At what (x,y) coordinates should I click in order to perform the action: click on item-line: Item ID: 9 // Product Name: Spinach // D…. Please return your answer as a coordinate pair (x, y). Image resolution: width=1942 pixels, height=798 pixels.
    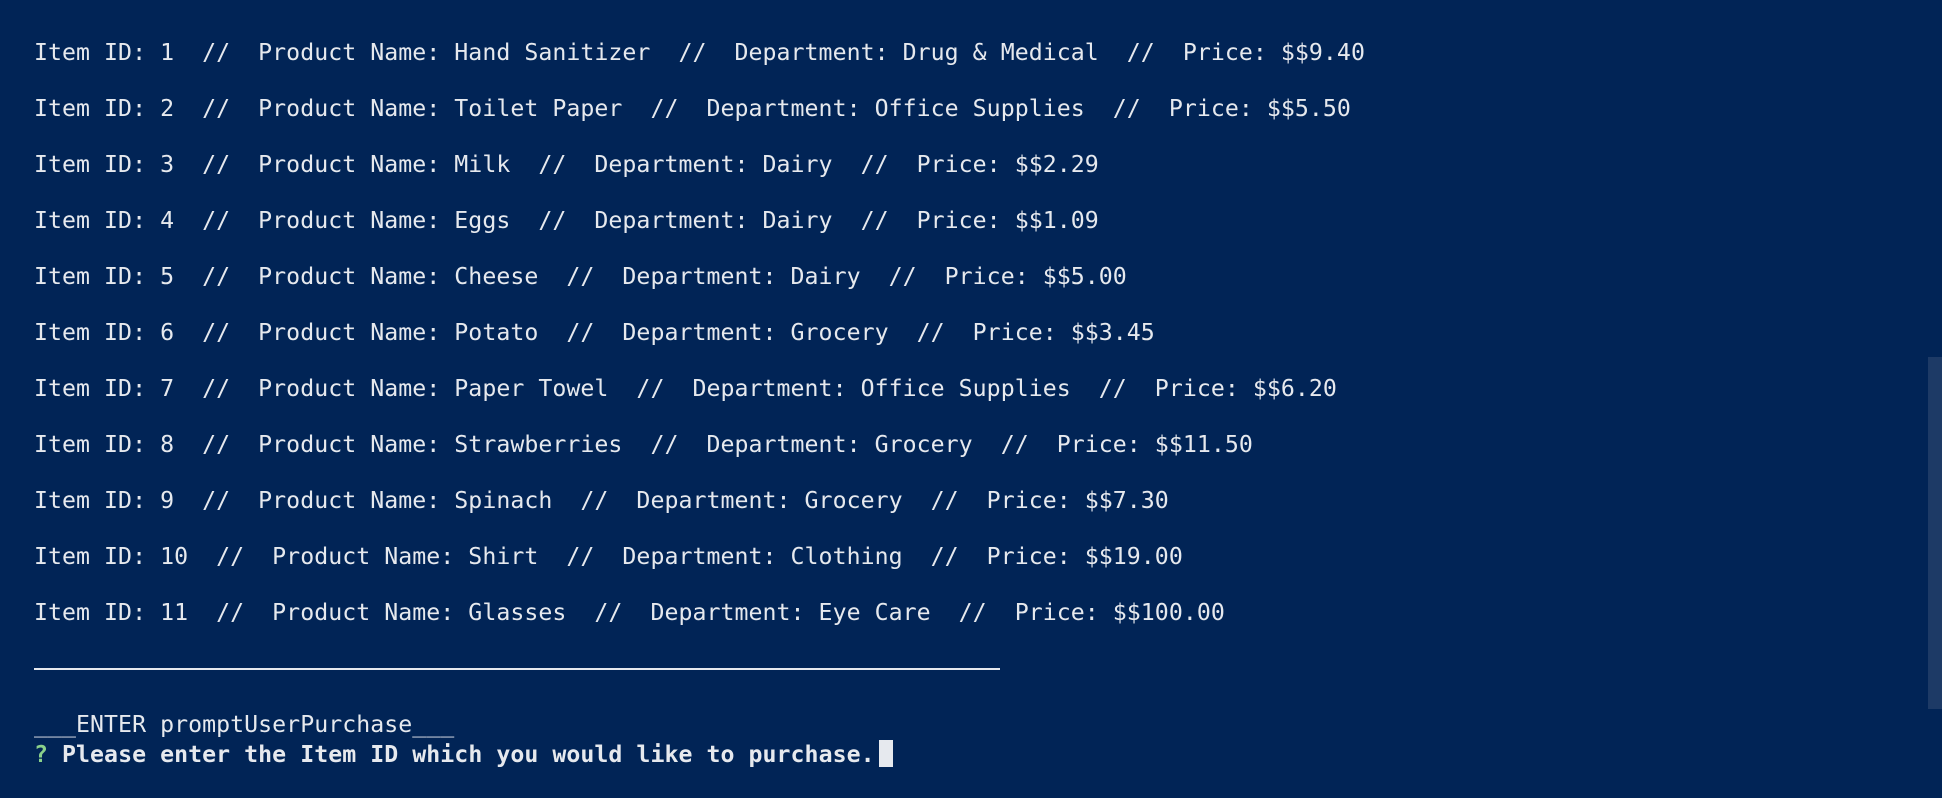
    Looking at the image, I should click on (601, 500).